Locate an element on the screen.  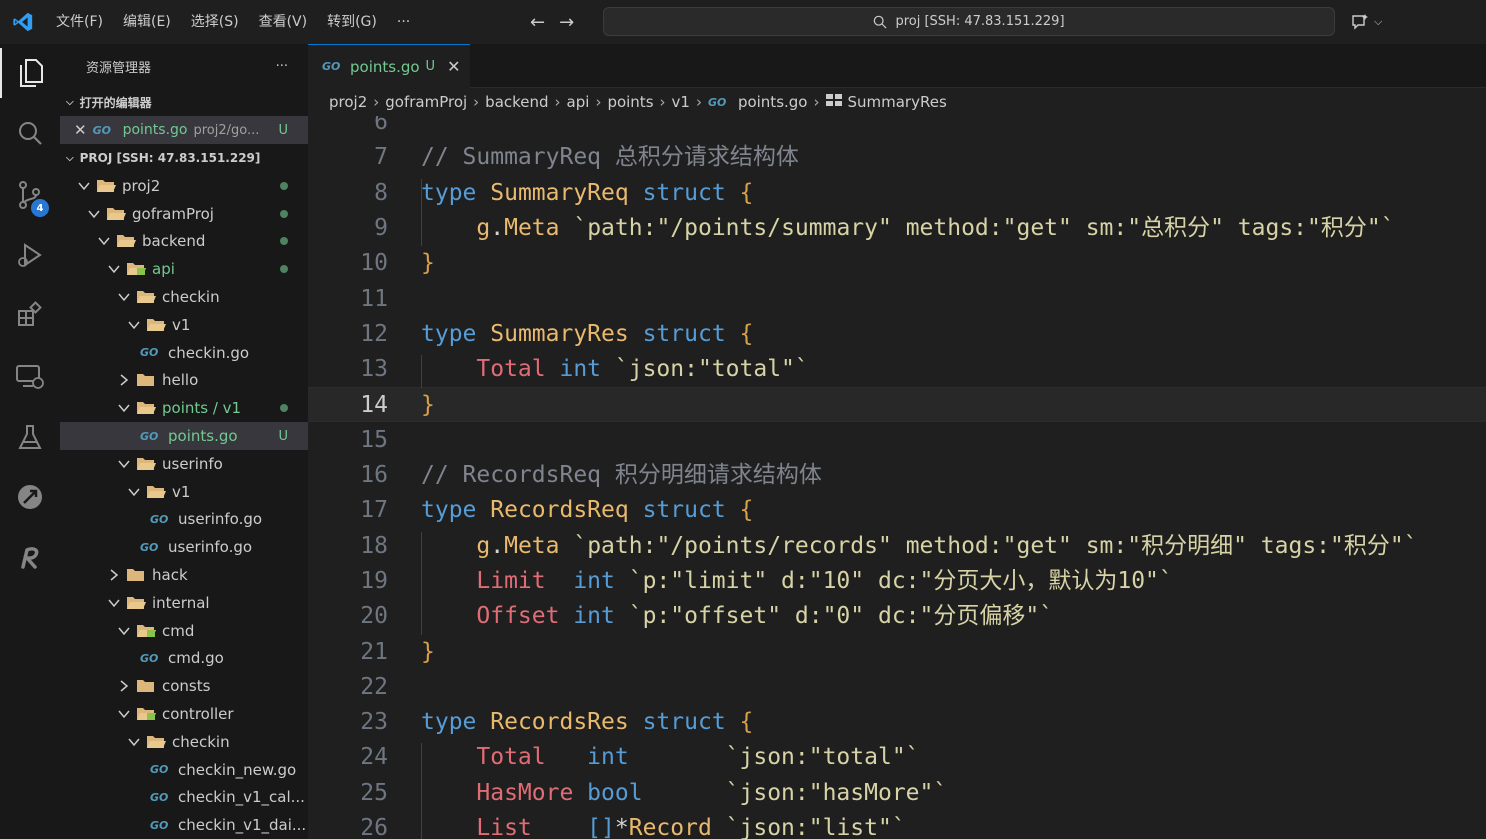
menu-bar: 文件(F) 编辑(E) 选择(S) 查看(V) 转到(G) ··· is located at coordinates (233, 22).